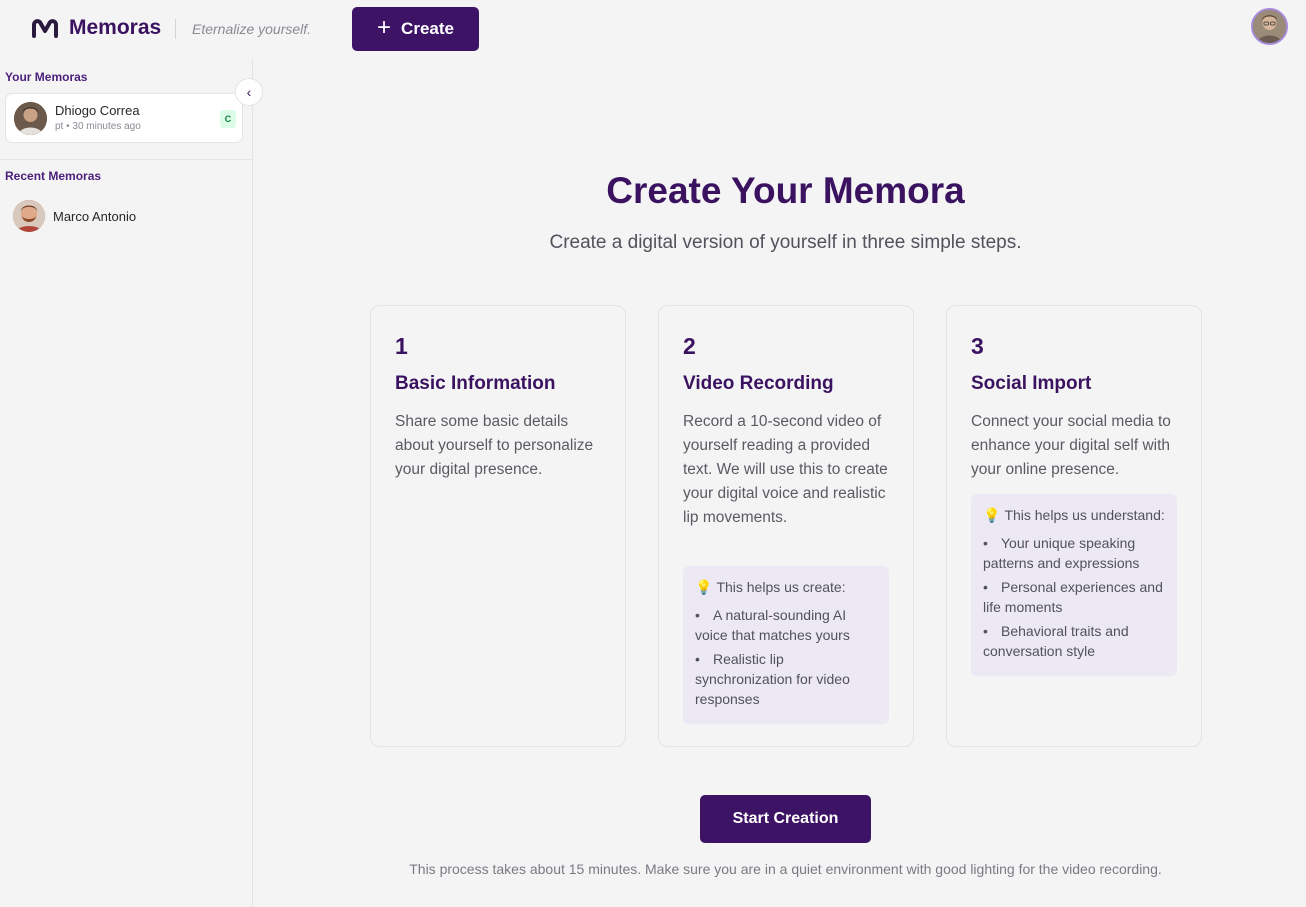 This screenshot has height=907, width=1306. I want to click on brand-name: Memoras, so click(115, 28).